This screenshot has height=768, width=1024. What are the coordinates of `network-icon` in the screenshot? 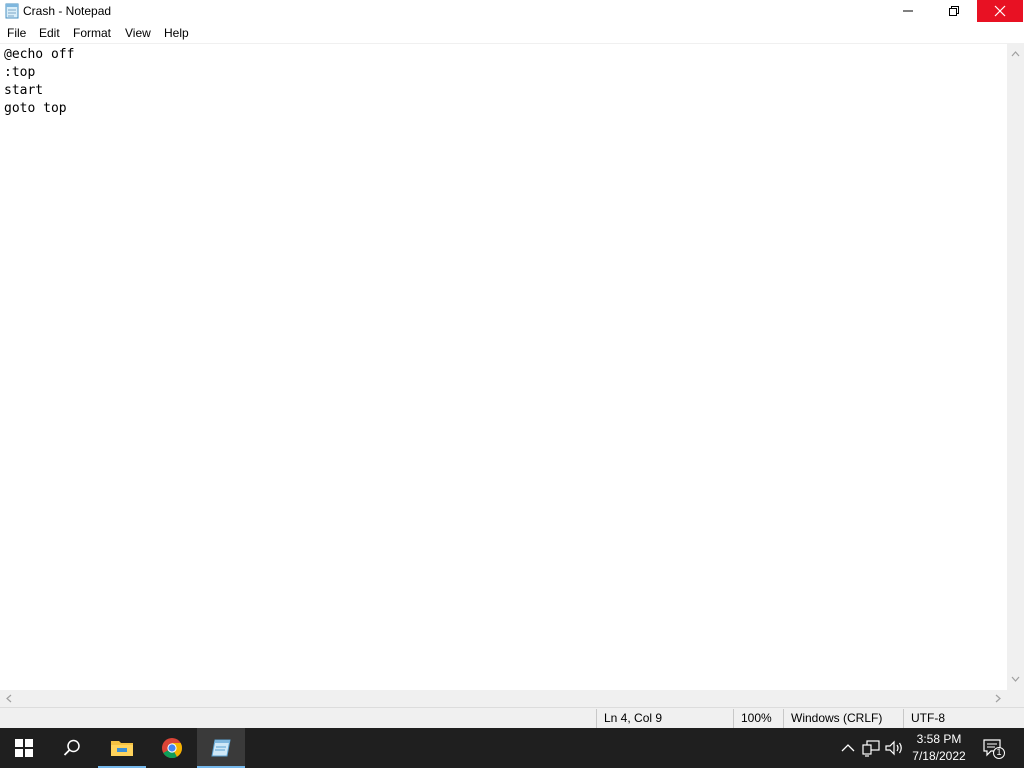 It's located at (871, 748).